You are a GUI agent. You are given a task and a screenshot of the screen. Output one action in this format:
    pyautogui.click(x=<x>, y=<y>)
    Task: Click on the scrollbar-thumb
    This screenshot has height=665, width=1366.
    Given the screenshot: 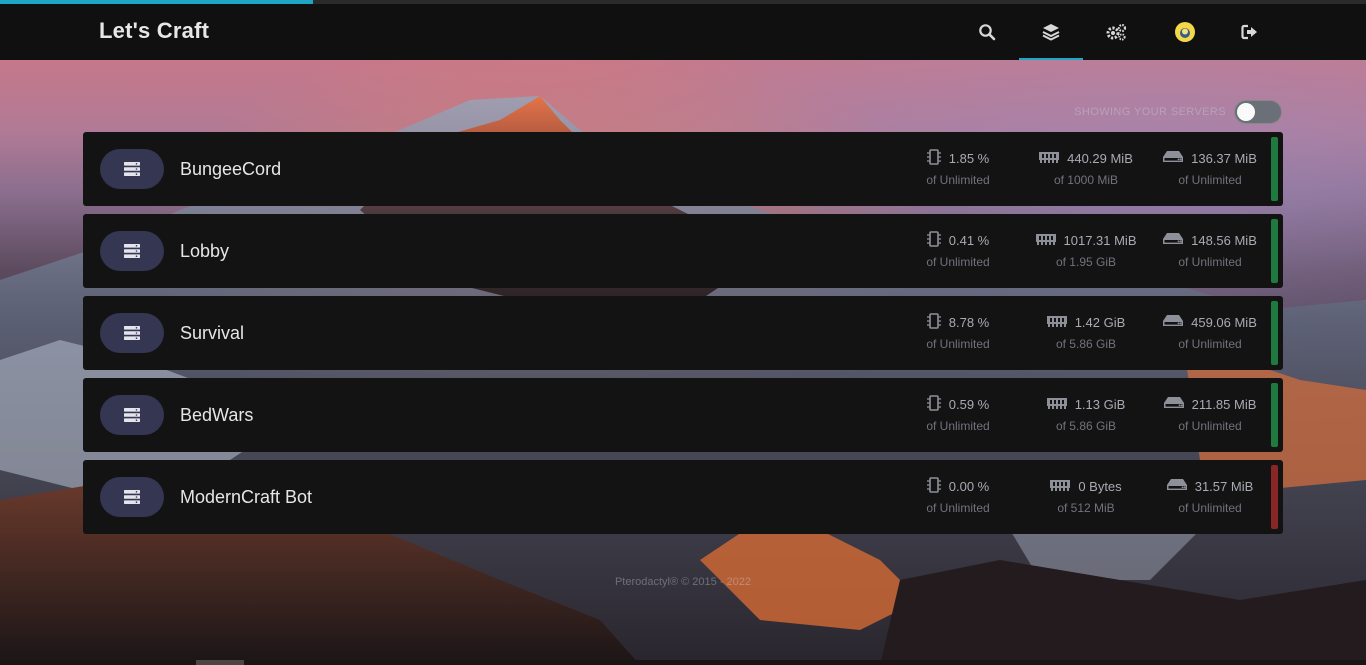 What is the action you would take?
    pyautogui.click(x=220, y=662)
    